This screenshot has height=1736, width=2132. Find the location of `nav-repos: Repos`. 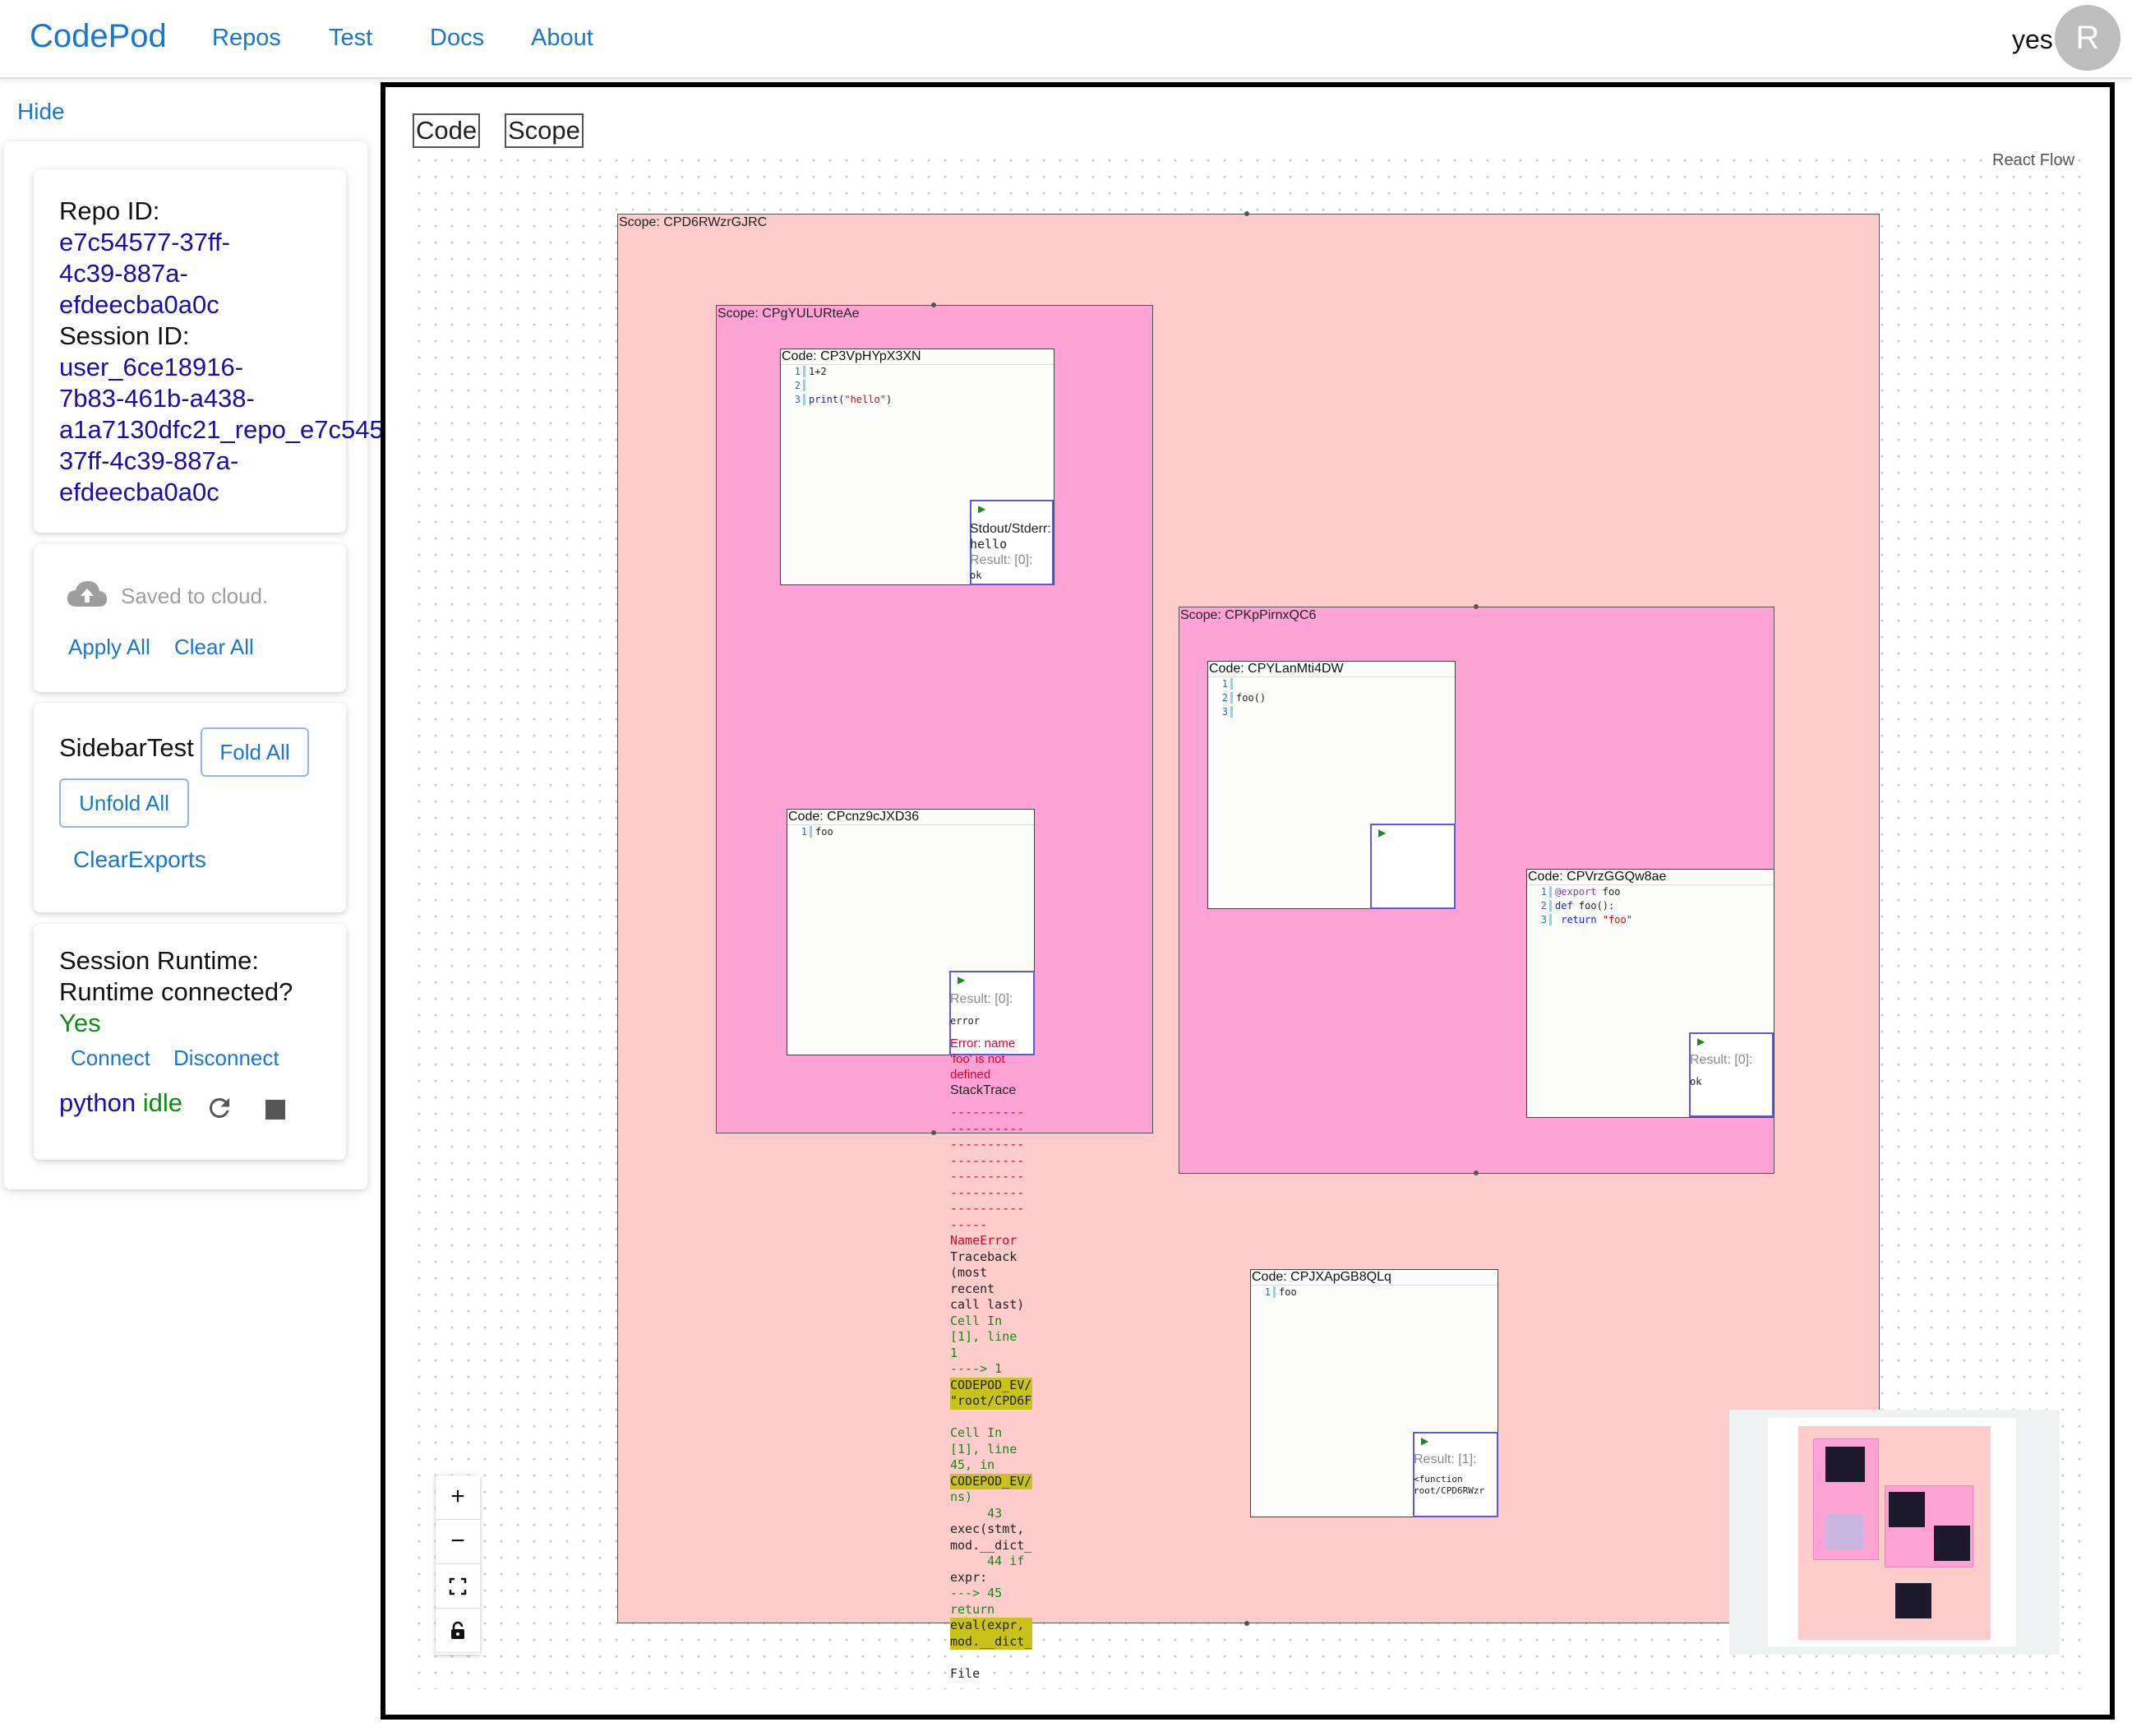

nav-repos: Repos is located at coordinates (247, 39).